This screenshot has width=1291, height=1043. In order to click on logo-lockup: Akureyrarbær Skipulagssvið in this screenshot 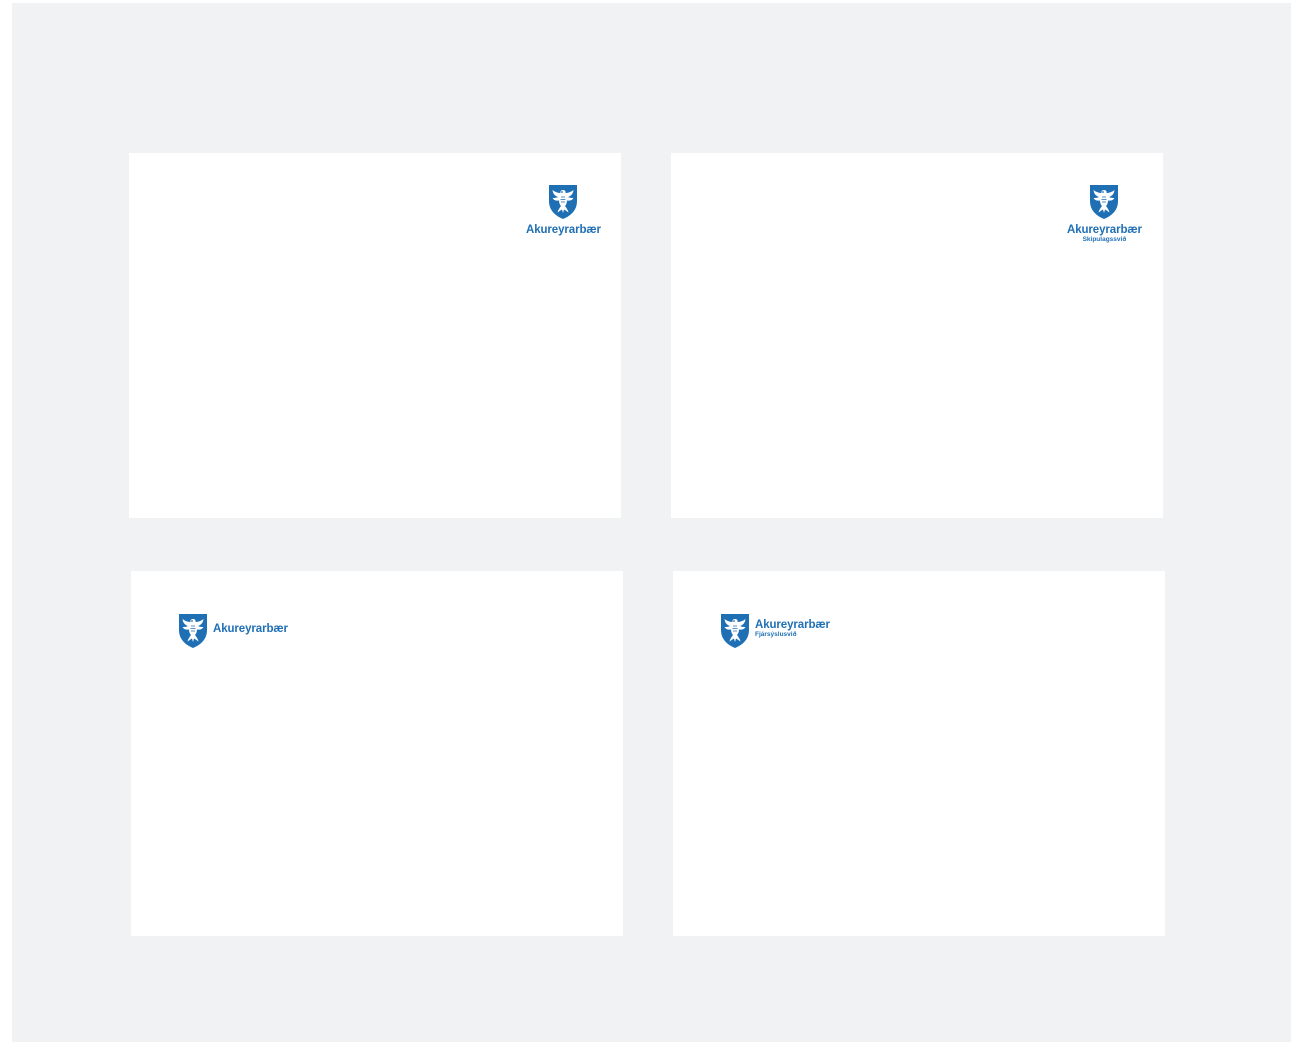, I will do `click(1104, 213)`.